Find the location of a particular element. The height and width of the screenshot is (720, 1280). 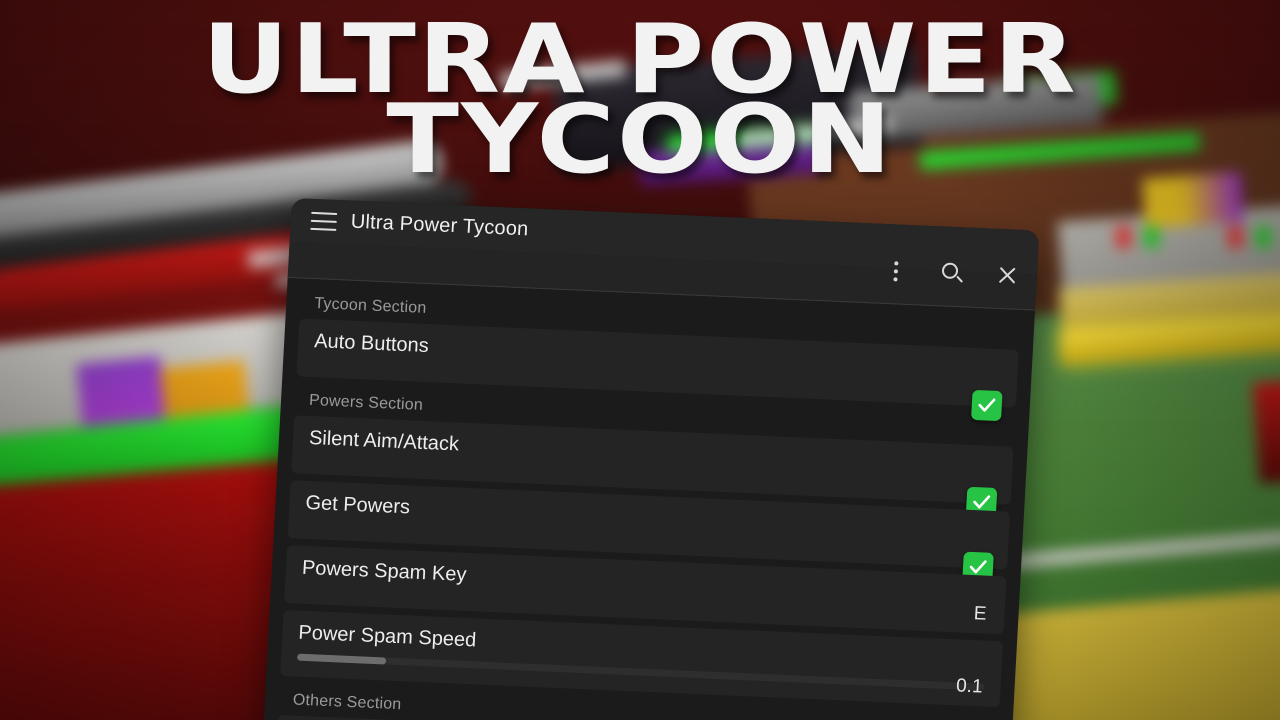

vertical-dots-icon is located at coordinates (895, 271).